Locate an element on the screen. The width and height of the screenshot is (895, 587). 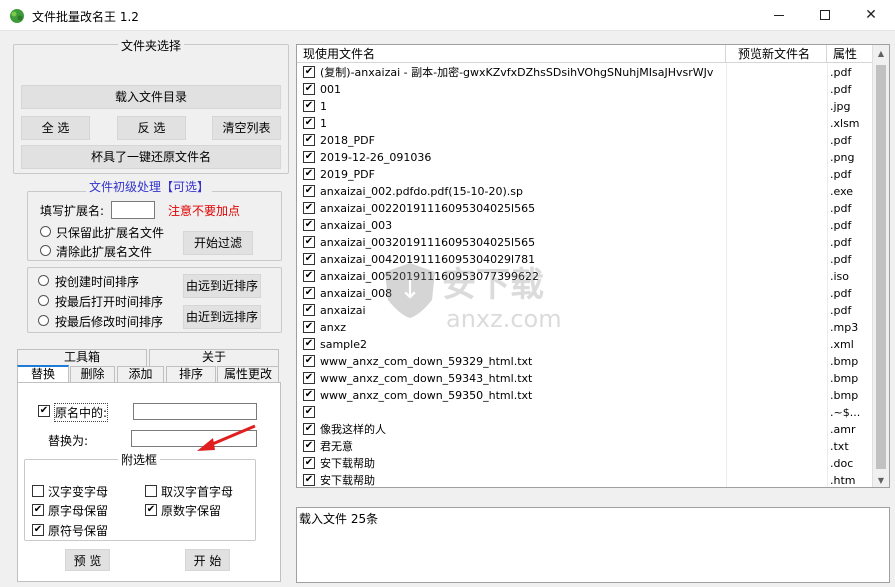
invert-selection-button: 反 选 is located at coordinates (151, 128).